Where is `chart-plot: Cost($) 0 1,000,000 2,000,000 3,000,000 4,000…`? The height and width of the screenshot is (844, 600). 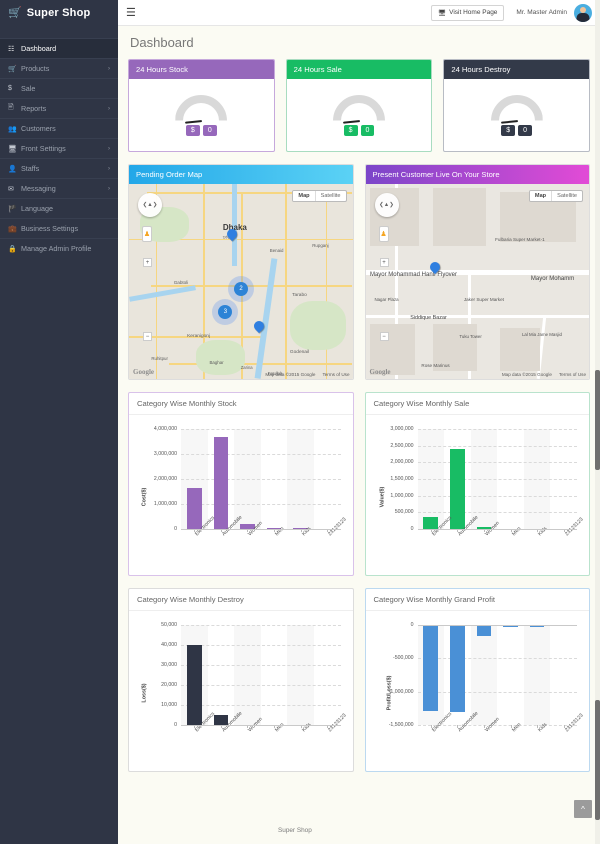
chart-plot: Cost($) 0 1,000,000 2,000,000 3,000,000 4,000… is located at coordinates (241, 497).